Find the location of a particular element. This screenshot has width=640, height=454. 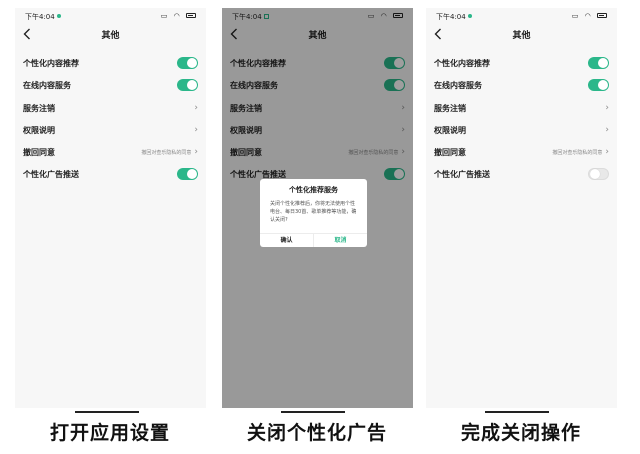

step-caption-2: 关闭个性化广告 is located at coordinates (316, 433).